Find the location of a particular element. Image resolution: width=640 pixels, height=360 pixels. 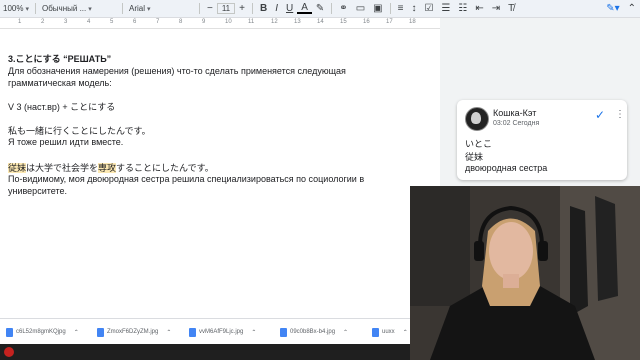

highlighted-word-cousin: 従妹 is located at coordinates (17, 168).